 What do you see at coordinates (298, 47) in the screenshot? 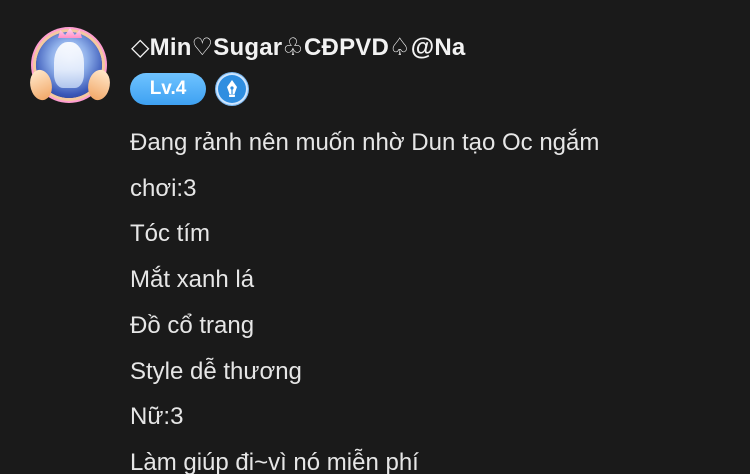
I see `author-username: ◇Min♡Sugar♧CĐPVD♤@Na` at bounding box center [298, 47].